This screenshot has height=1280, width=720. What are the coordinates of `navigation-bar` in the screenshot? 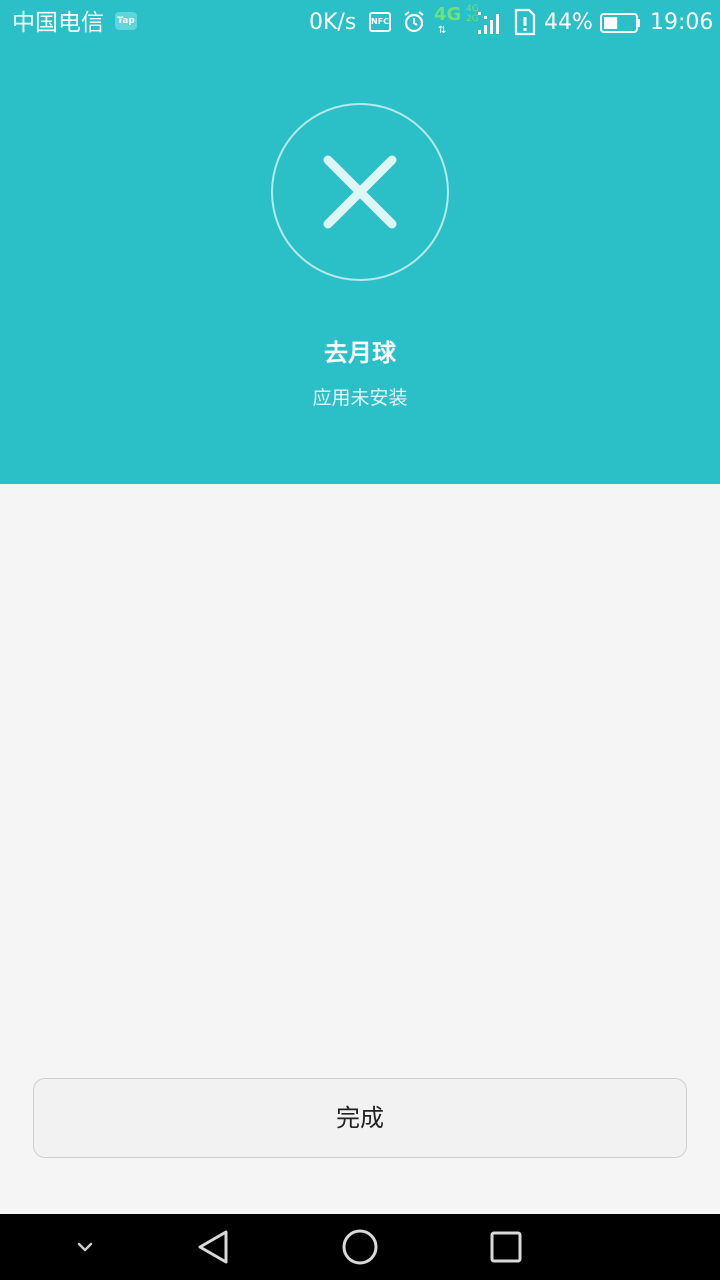 It's located at (360, 1247).